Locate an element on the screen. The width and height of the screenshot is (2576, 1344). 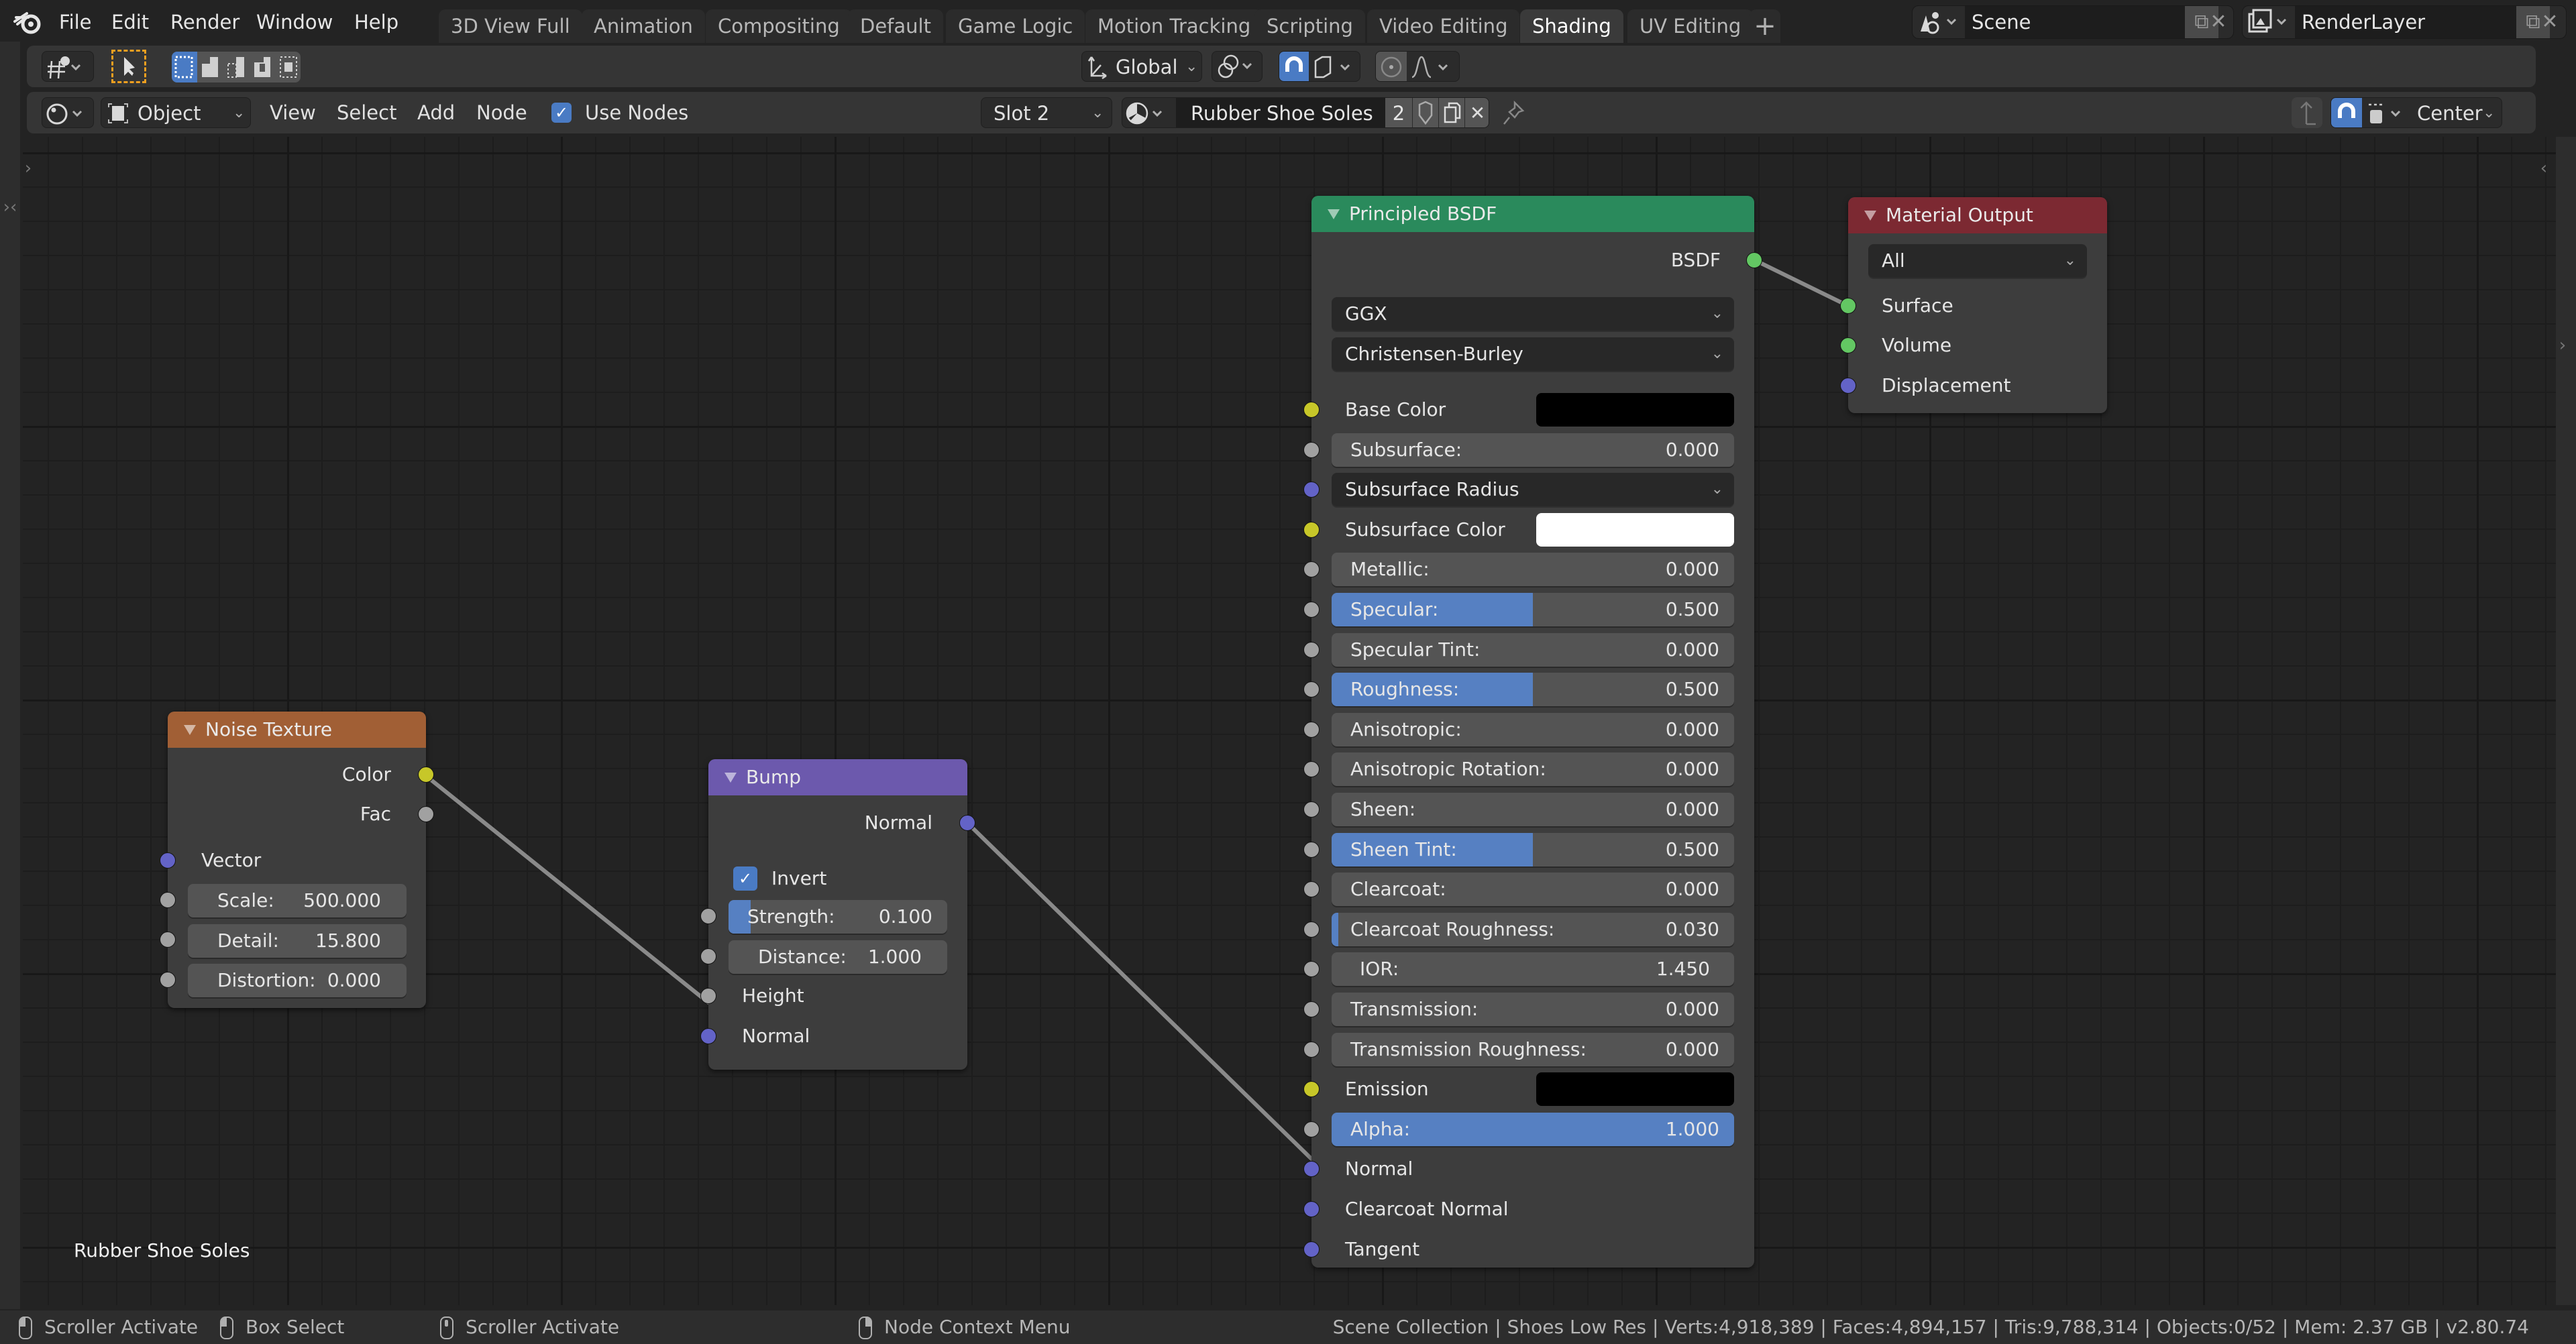
menu-select: Select is located at coordinates (366, 112).